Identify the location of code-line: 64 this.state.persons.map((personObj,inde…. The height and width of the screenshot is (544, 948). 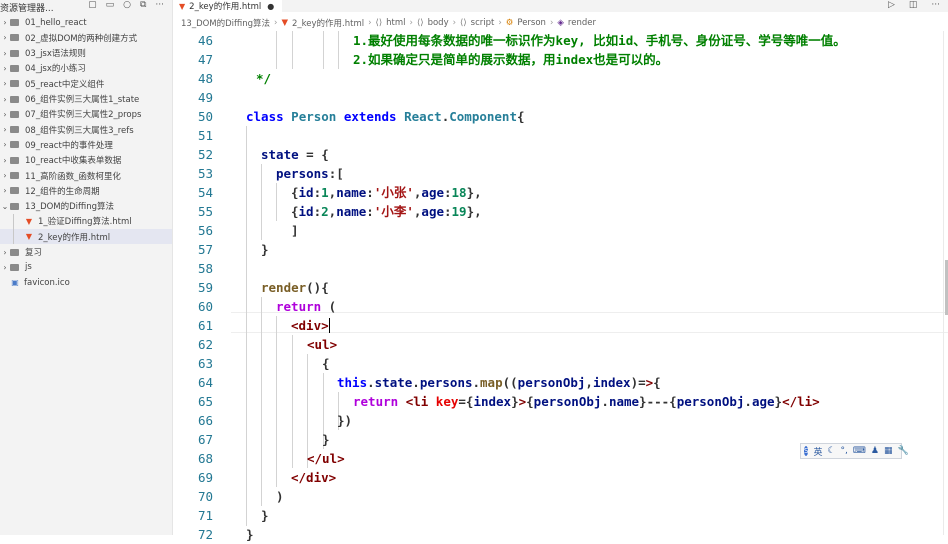
(560, 382).